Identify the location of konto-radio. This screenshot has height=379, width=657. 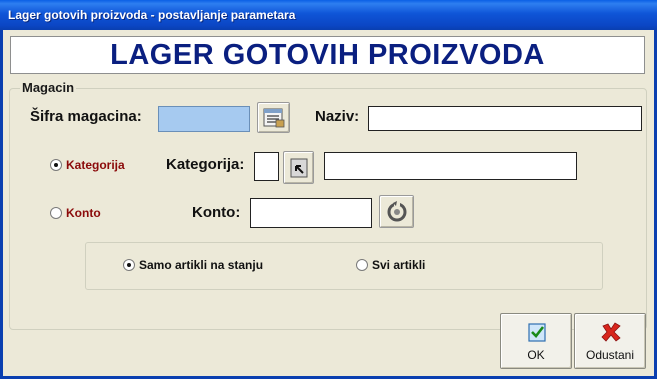
(56, 213).